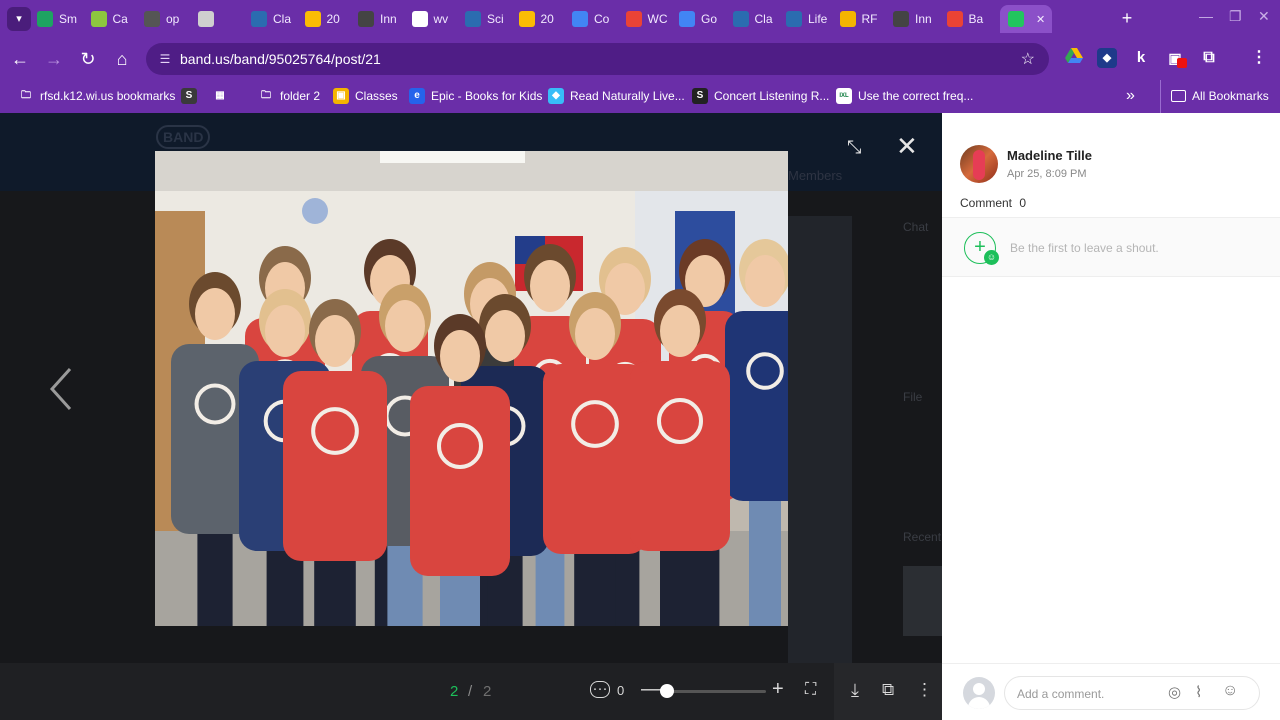 The image size is (1280, 720). What do you see at coordinates (96, 96) in the screenshot?
I see `bookmark-0: 🗀 rfsd.k12.wi.us bookmarks` at bounding box center [96, 96].